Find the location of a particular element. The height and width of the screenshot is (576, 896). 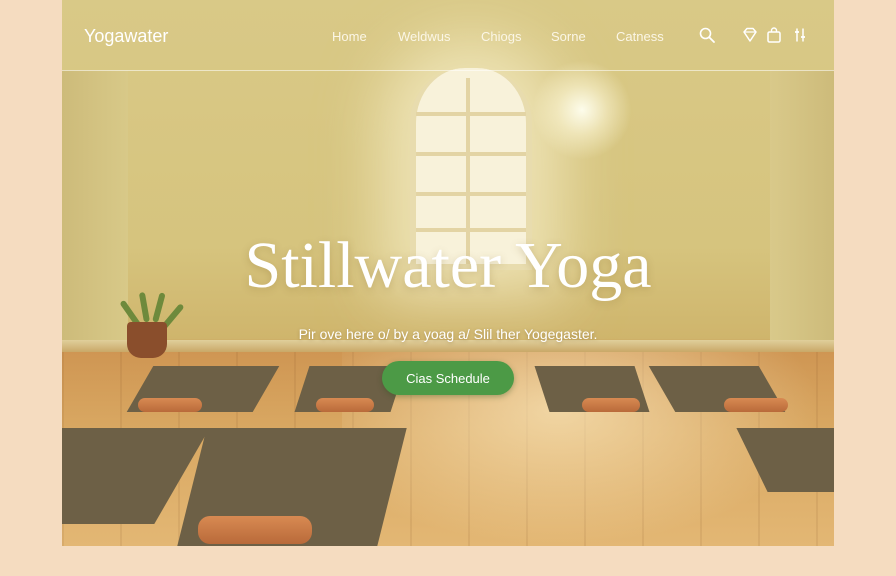

left-wall is located at coordinates (95, 215).